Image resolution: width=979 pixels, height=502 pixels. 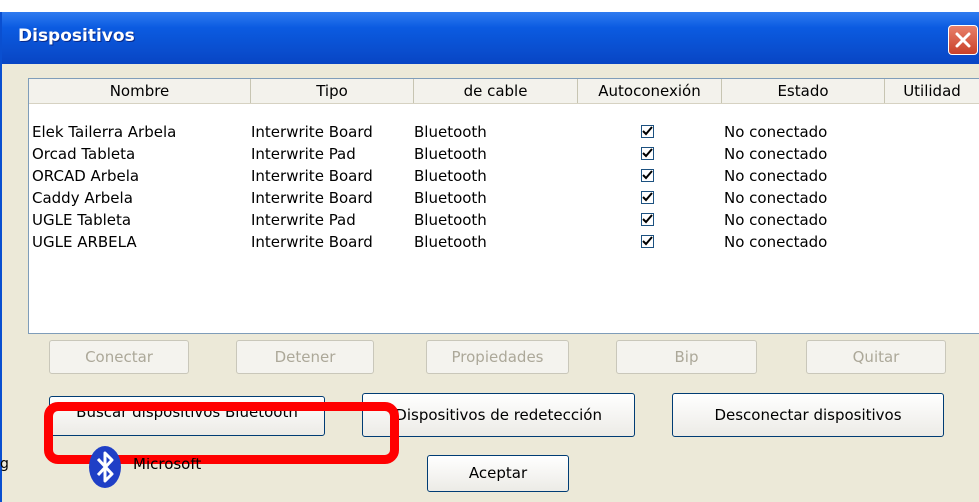 I want to click on column-header-estado: Estado, so click(x=803, y=91).